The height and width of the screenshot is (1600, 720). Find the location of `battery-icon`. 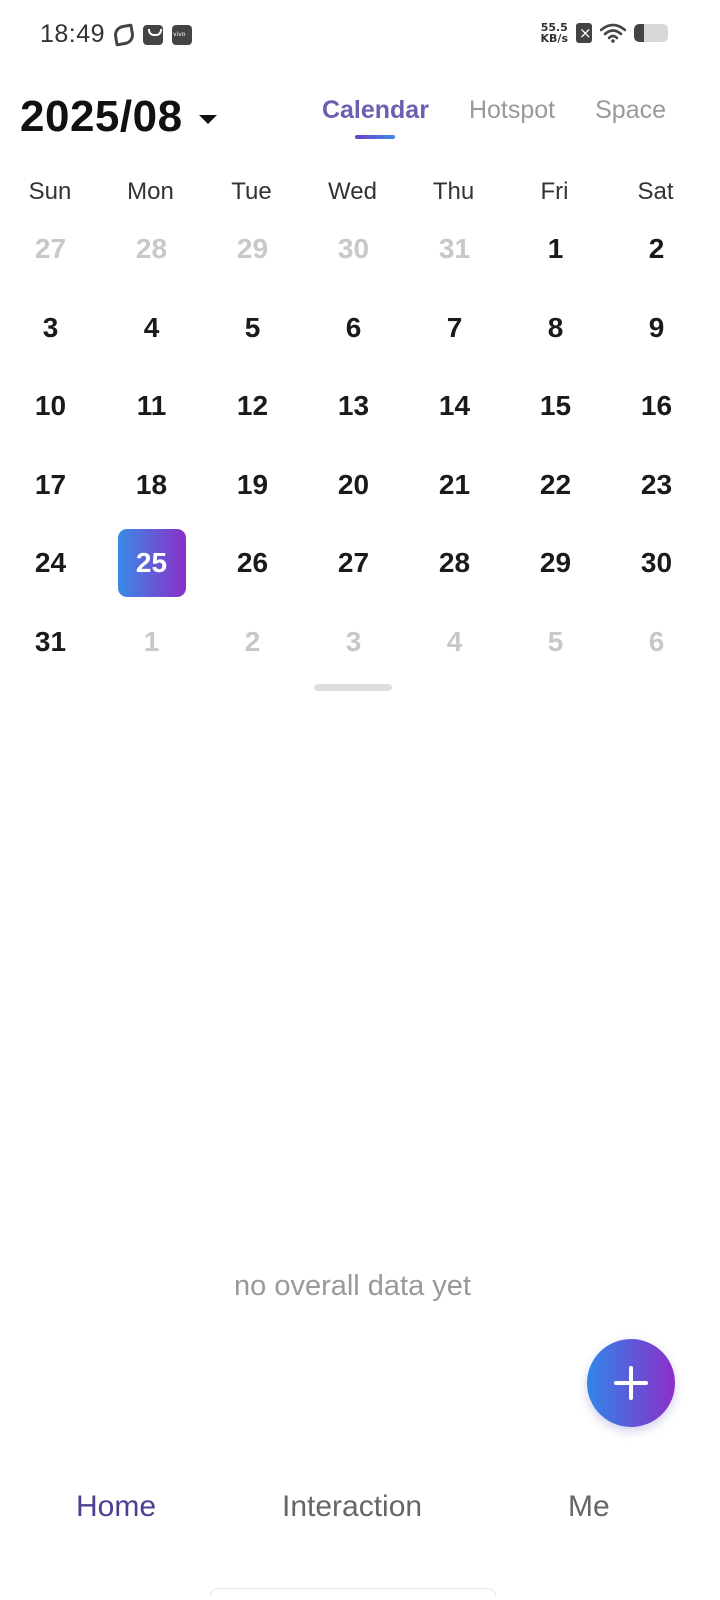

battery-icon is located at coordinates (651, 33).